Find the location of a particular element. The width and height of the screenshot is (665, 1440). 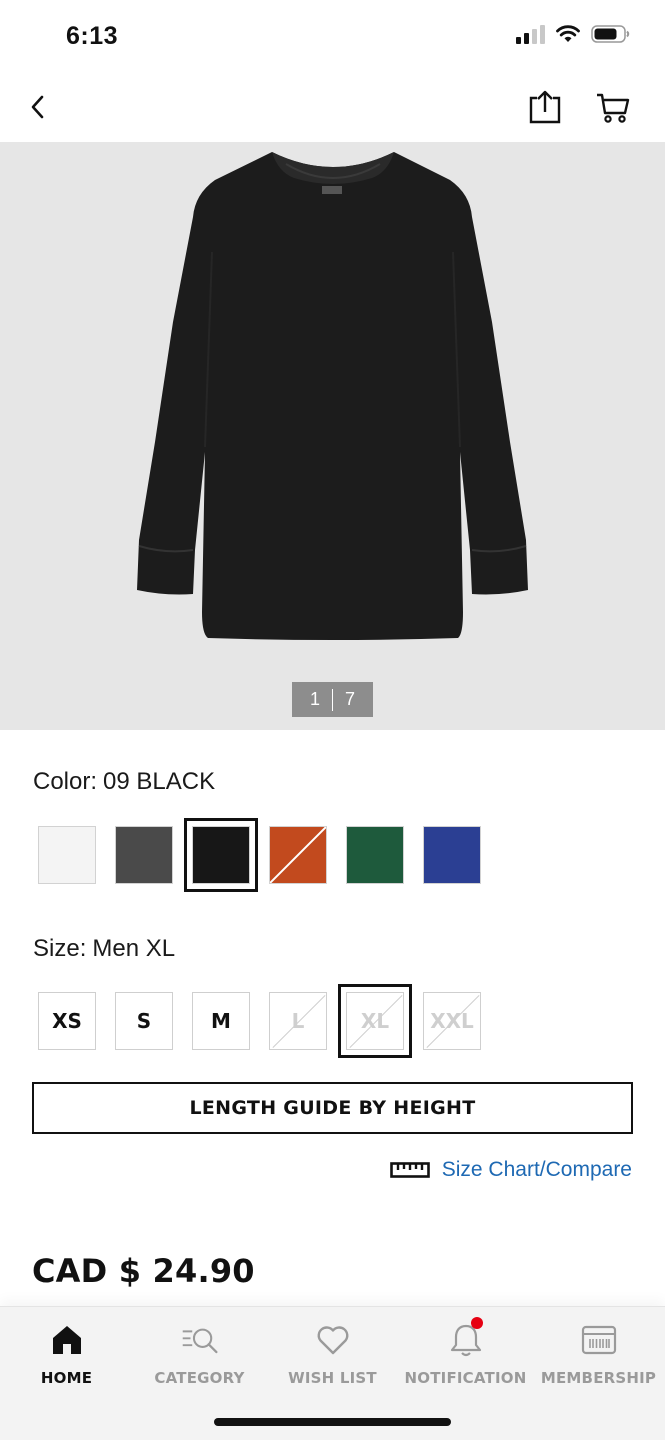

cart-button is located at coordinates (613, 107).